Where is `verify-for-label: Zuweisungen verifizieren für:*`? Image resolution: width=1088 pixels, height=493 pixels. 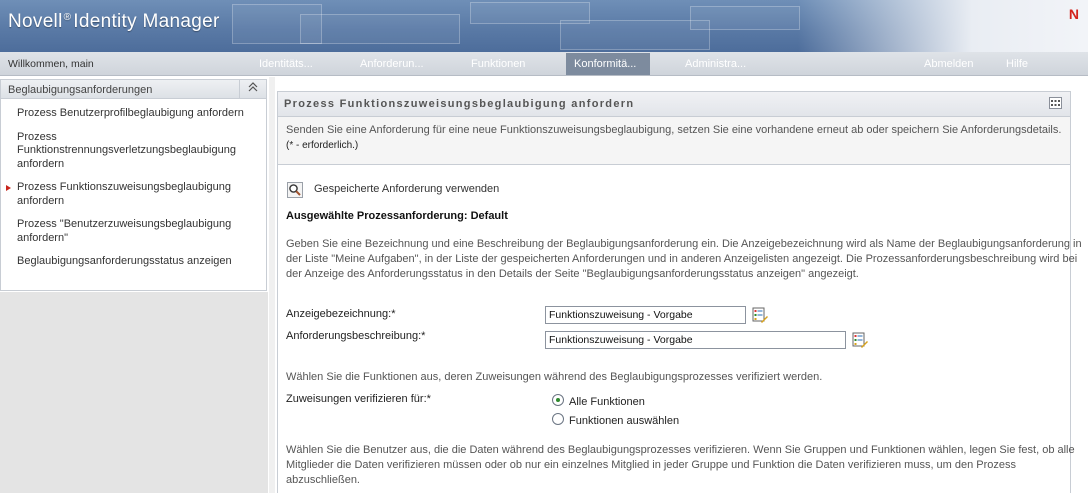 verify-for-label: Zuweisungen verifizieren für:* is located at coordinates (358, 399).